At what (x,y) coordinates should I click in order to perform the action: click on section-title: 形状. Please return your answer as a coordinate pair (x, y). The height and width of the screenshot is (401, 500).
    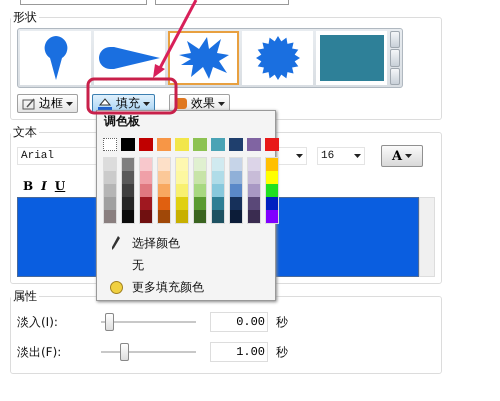
    Looking at the image, I should click on (25, 17).